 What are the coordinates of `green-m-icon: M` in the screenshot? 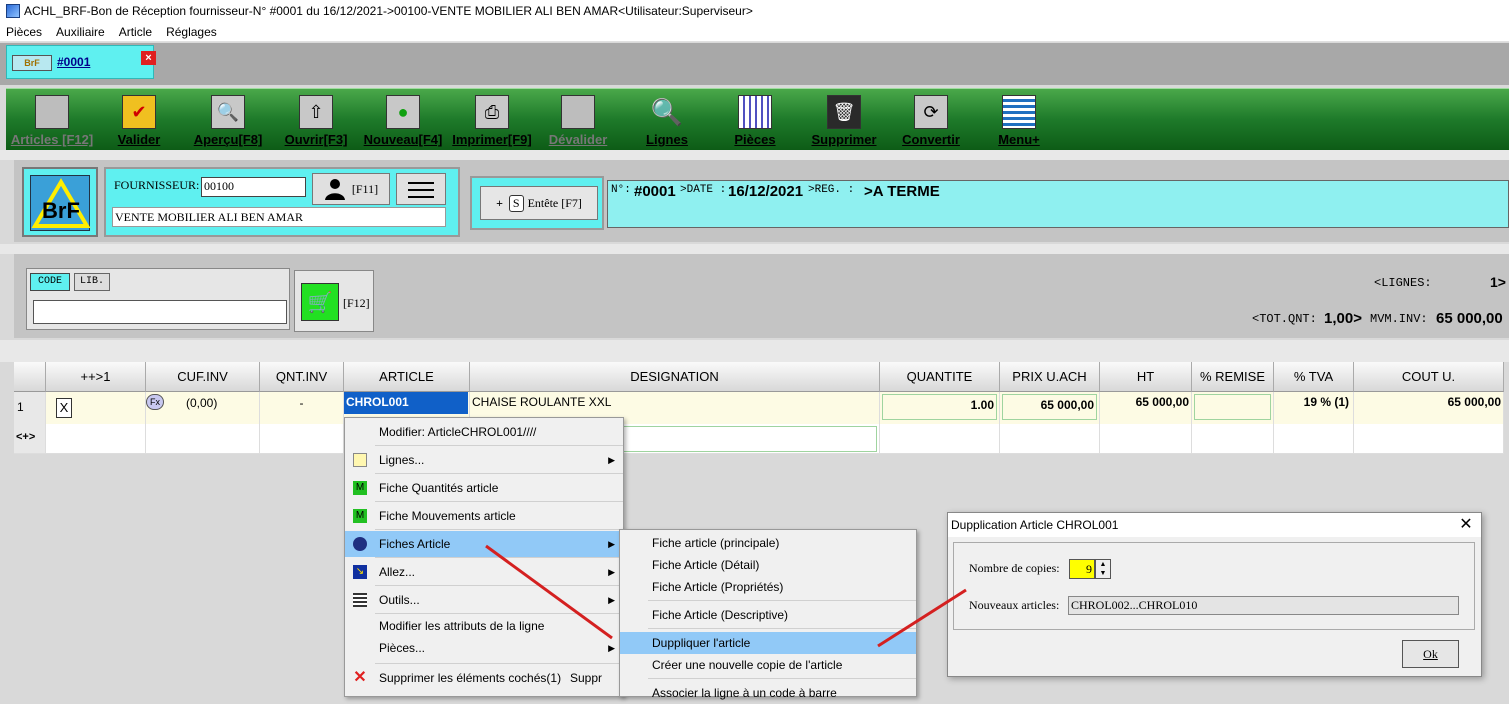 It's located at (360, 488).